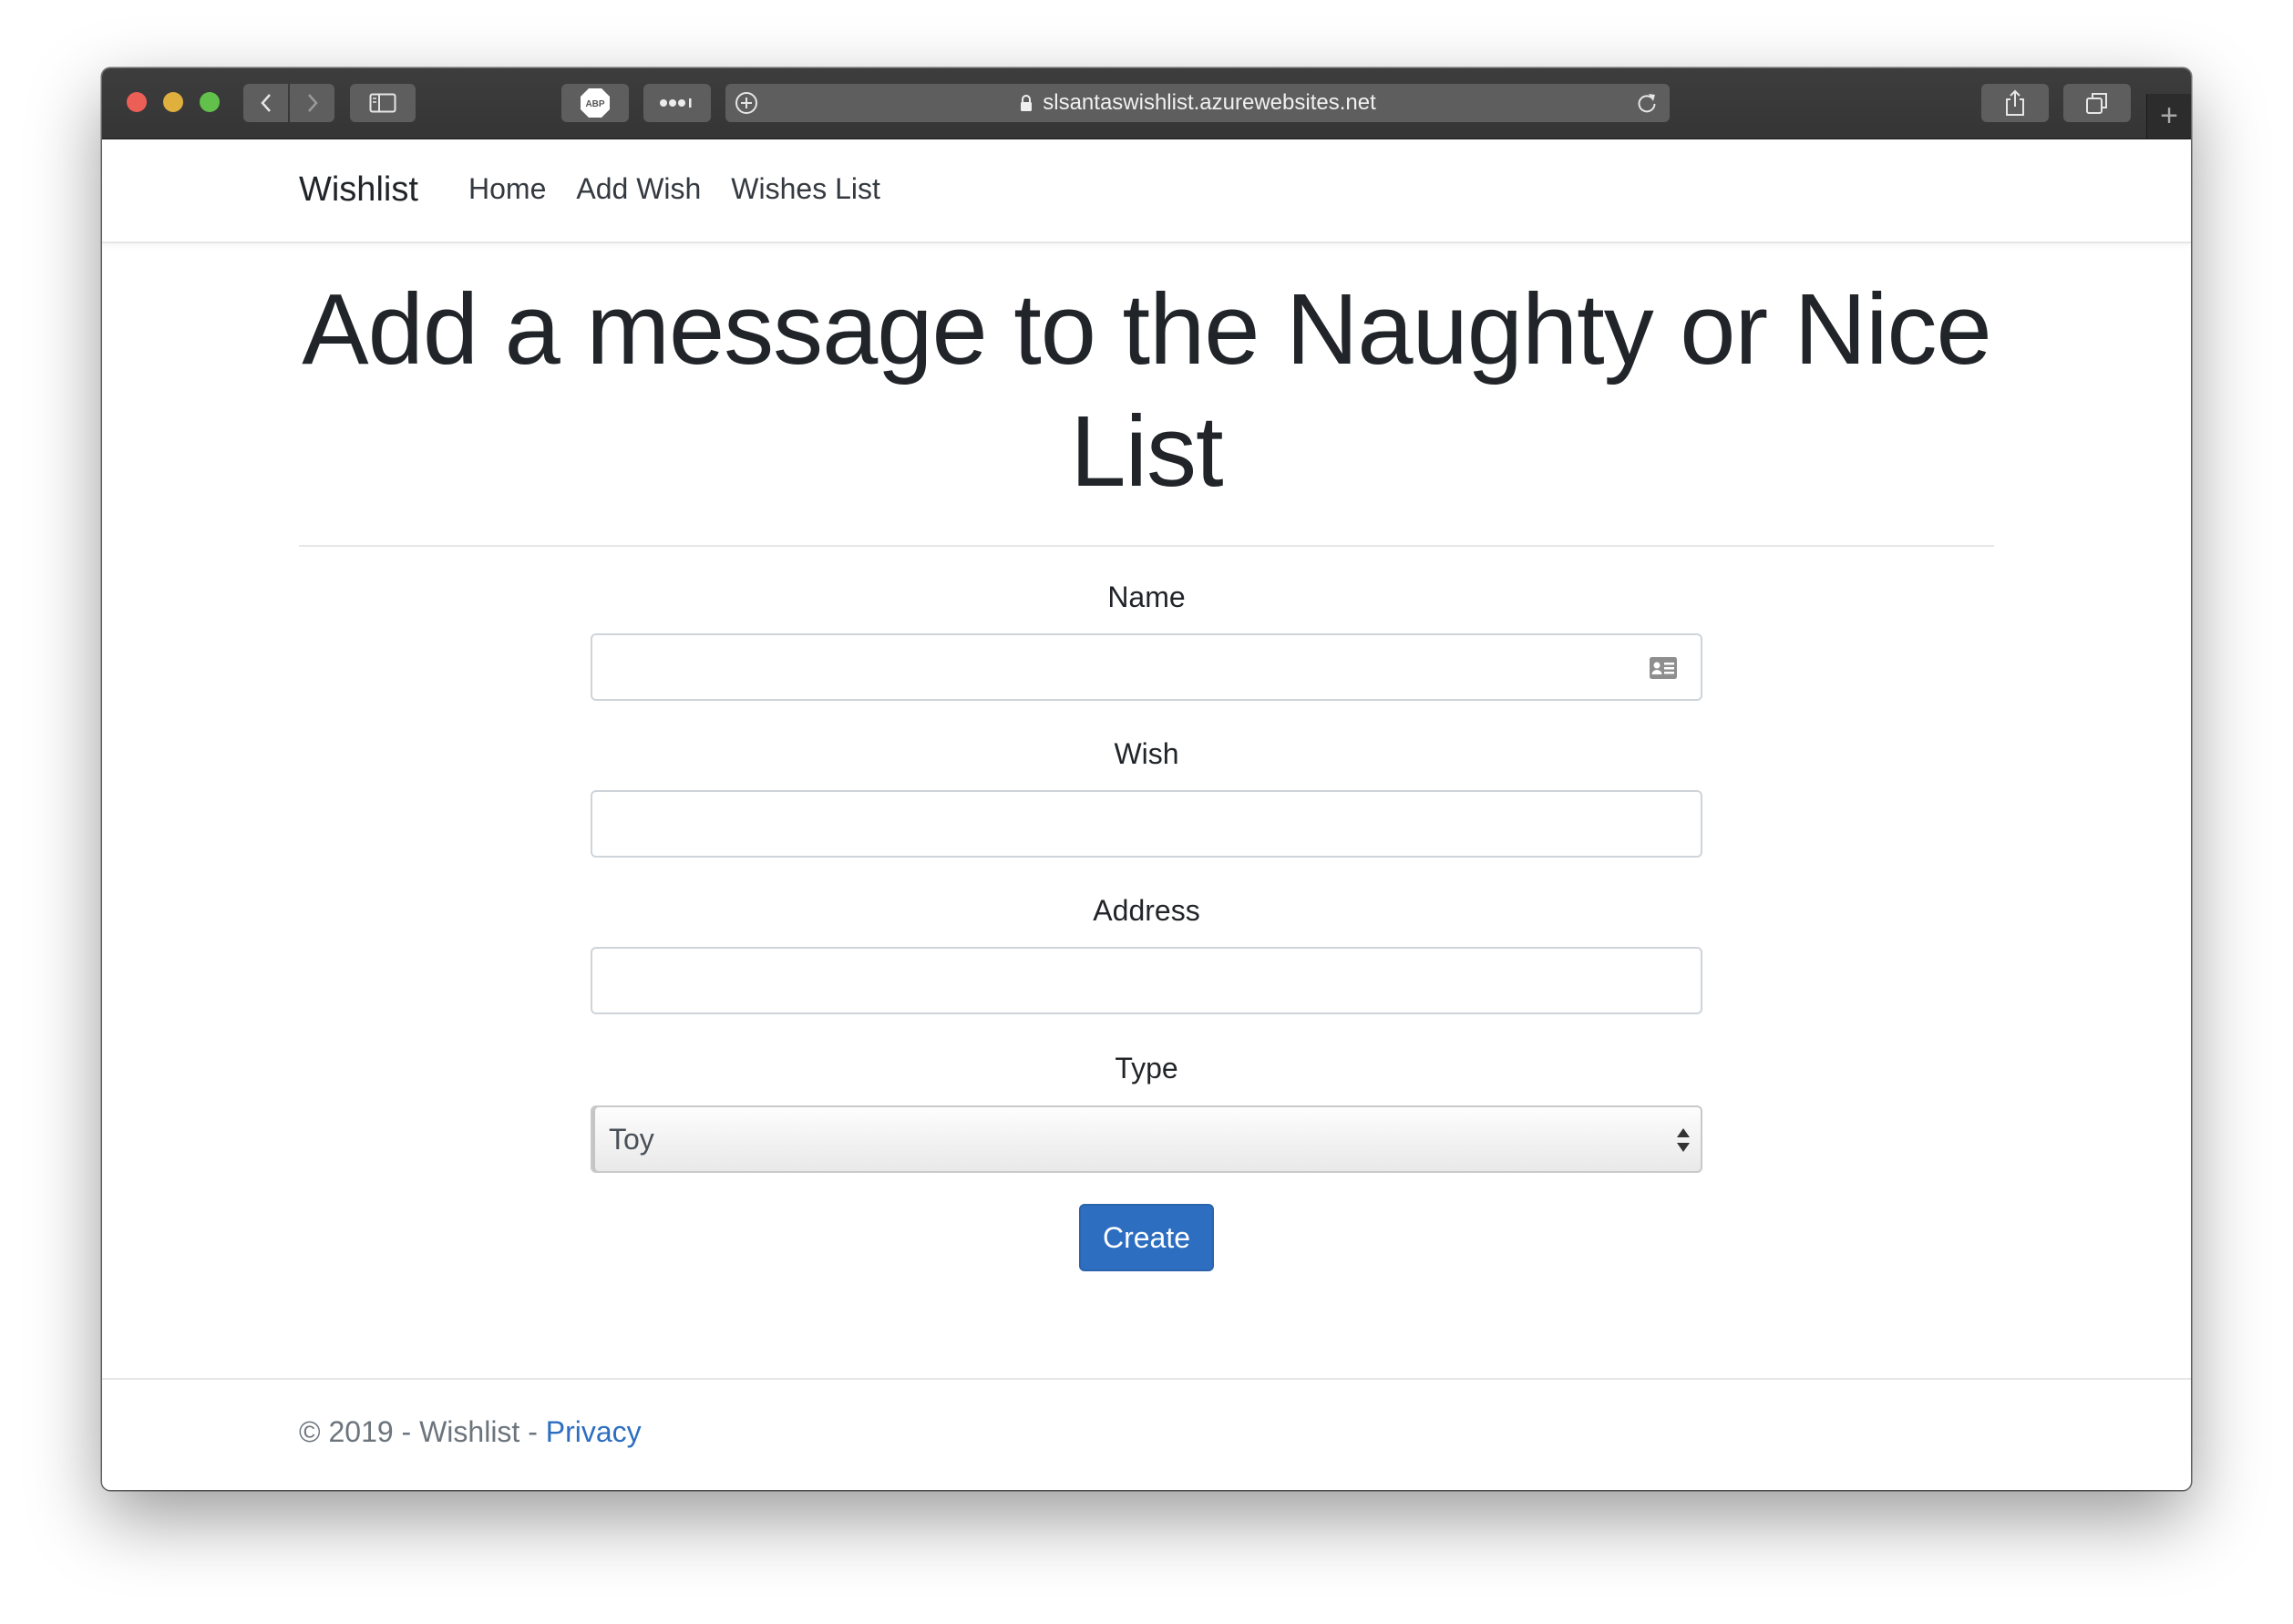 This screenshot has height=1624, width=2293. I want to click on history-navigation, so click(289, 103).